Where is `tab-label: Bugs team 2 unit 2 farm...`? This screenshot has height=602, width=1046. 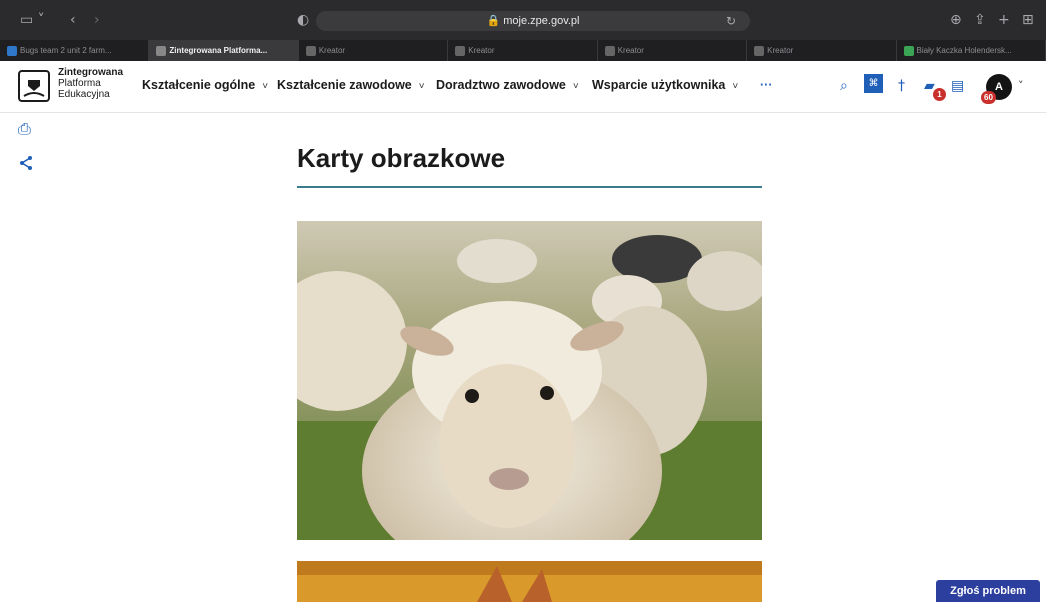
tab-label: Bugs team 2 unit 2 farm... is located at coordinates (66, 50).